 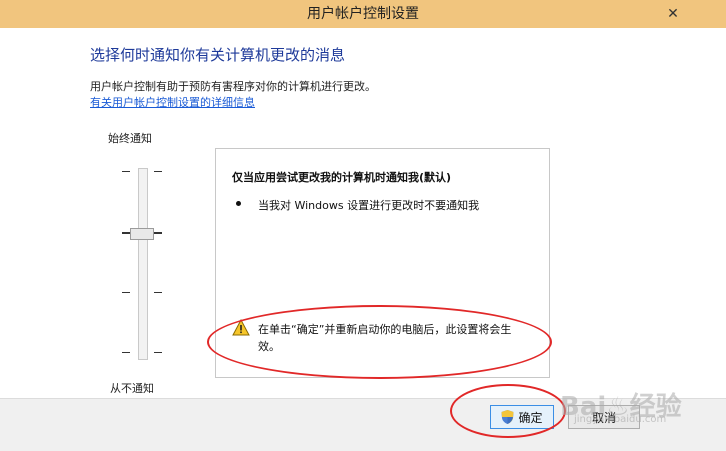 What do you see at coordinates (218, 55) in the screenshot?
I see `page-heading: 选择何时通知你有关计算机更改的消息` at bounding box center [218, 55].